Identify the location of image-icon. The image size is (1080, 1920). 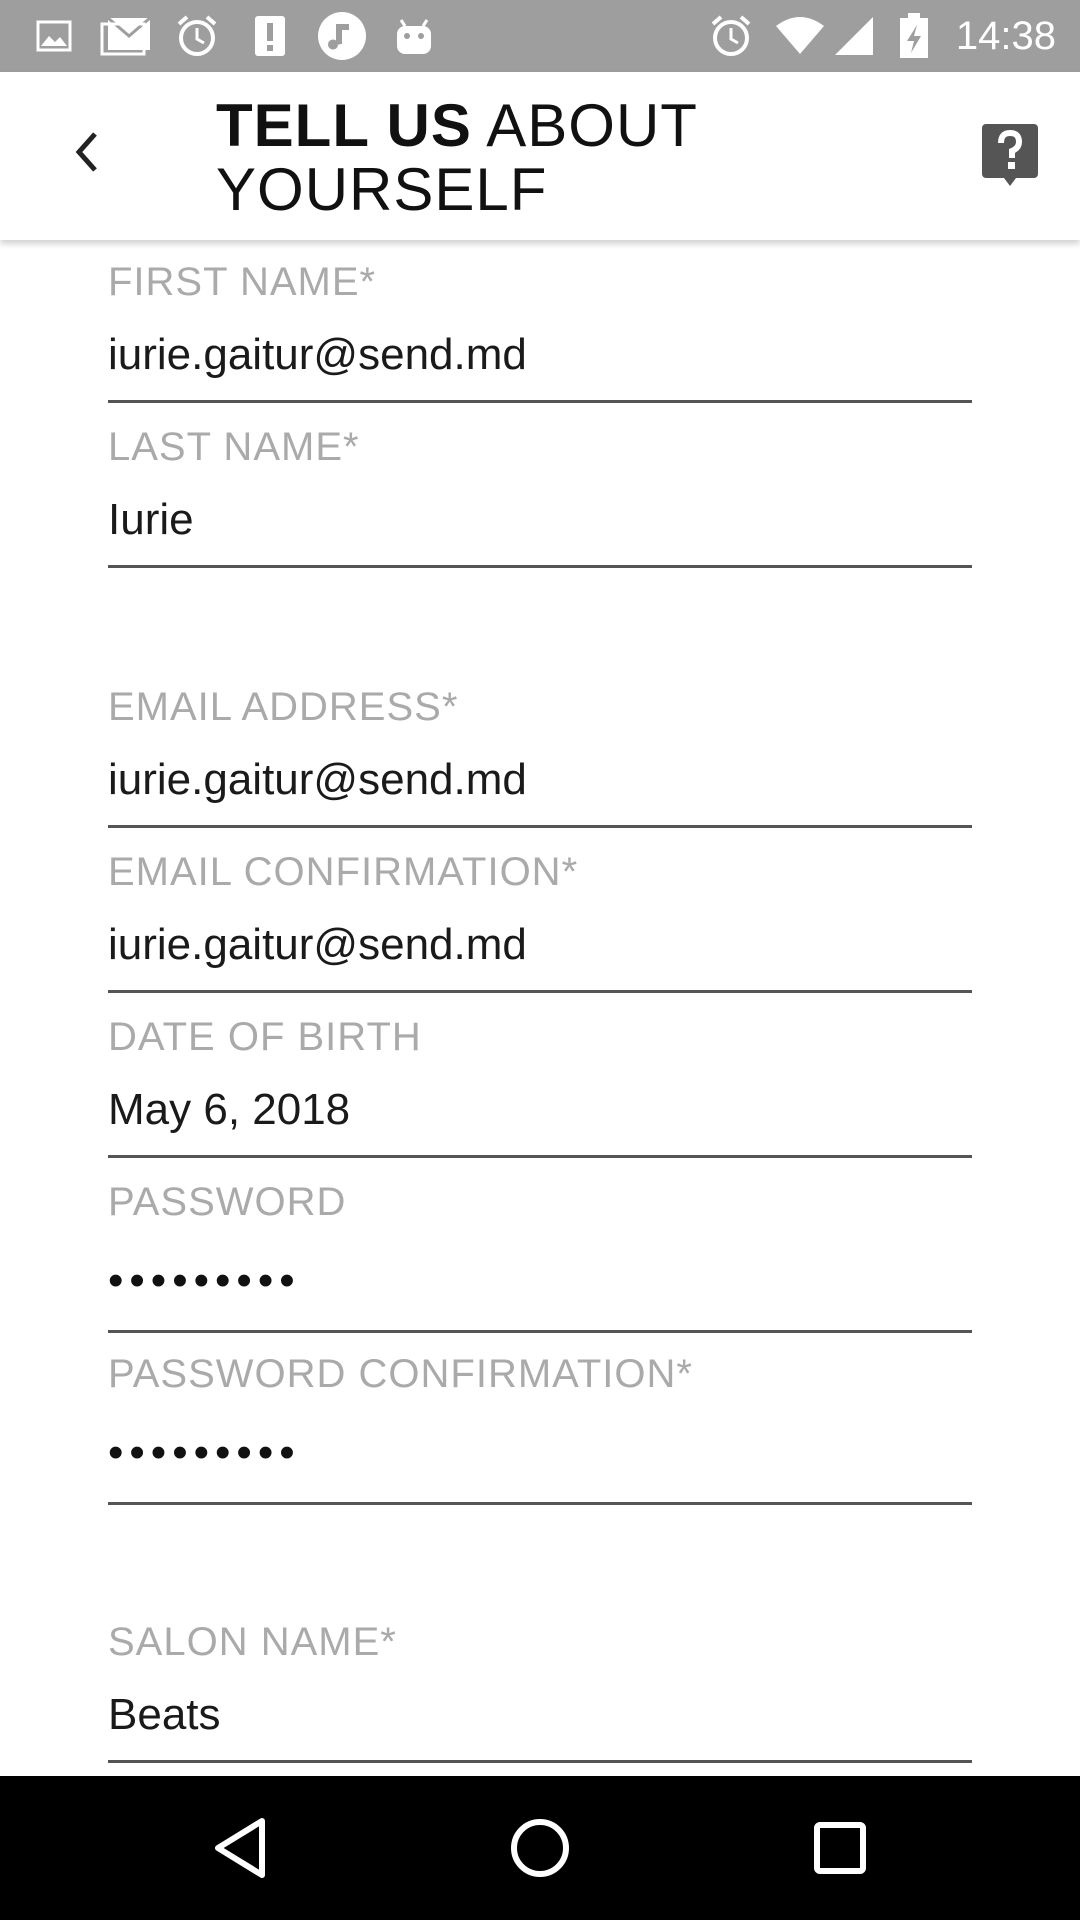
(54, 36).